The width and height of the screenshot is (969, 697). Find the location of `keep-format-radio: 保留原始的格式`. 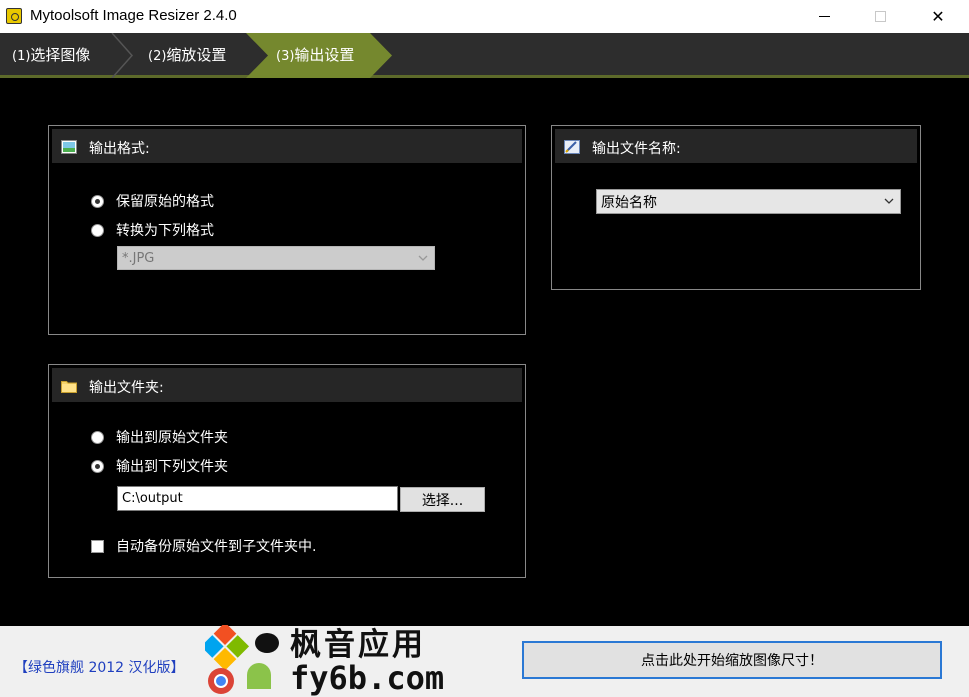

keep-format-radio: 保留原始的格式 is located at coordinates (152, 201).